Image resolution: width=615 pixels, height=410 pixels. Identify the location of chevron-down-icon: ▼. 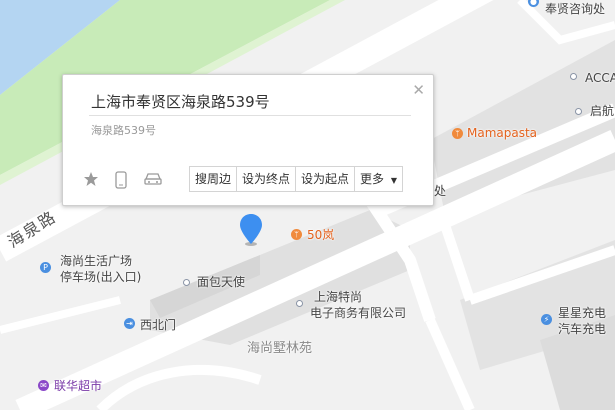
(394, 180).